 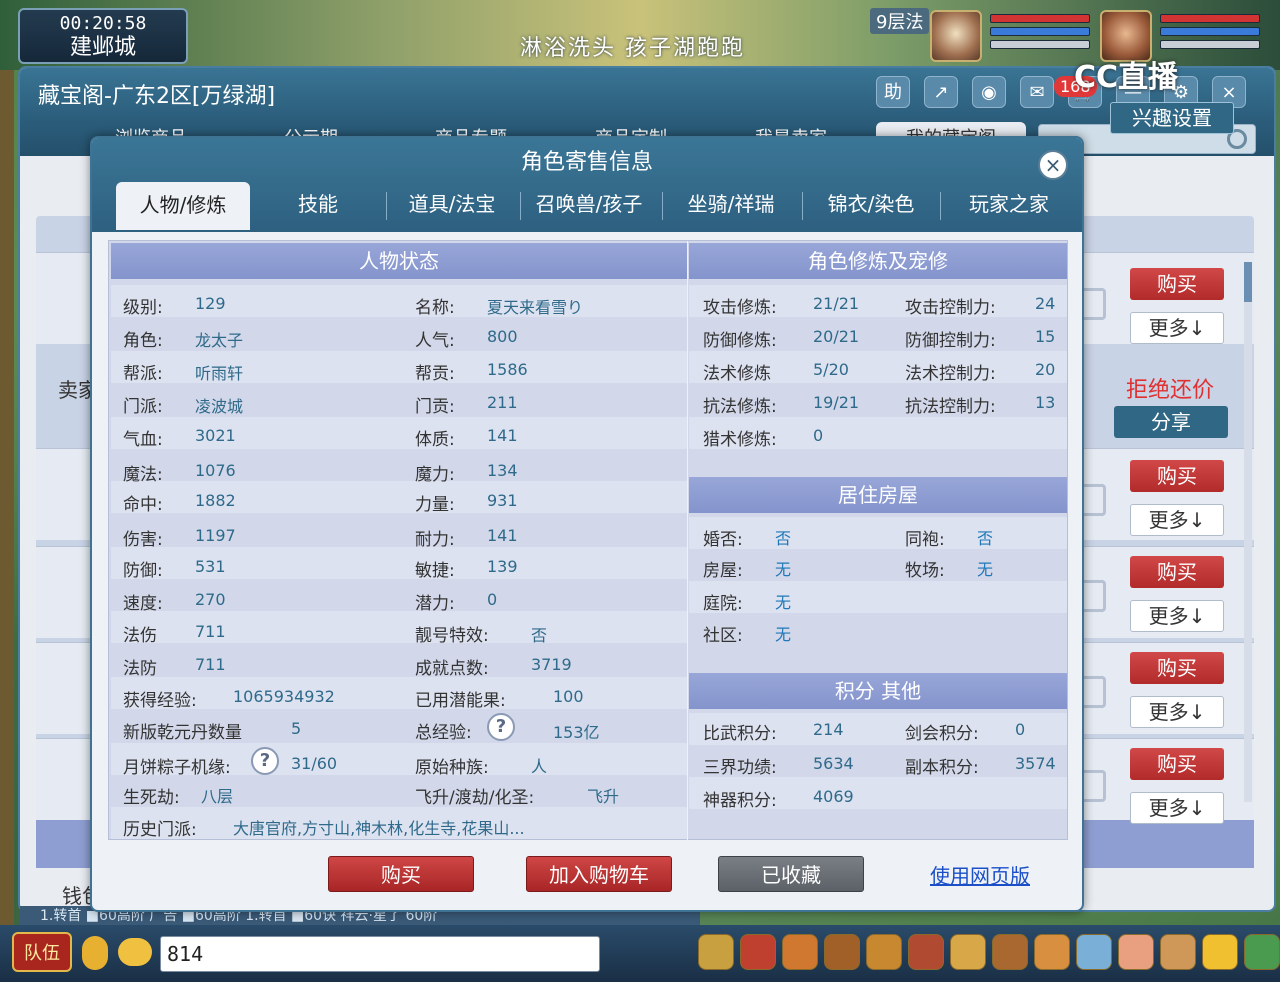 I want to click on chat-input: 814, so click(x=380, y=954).